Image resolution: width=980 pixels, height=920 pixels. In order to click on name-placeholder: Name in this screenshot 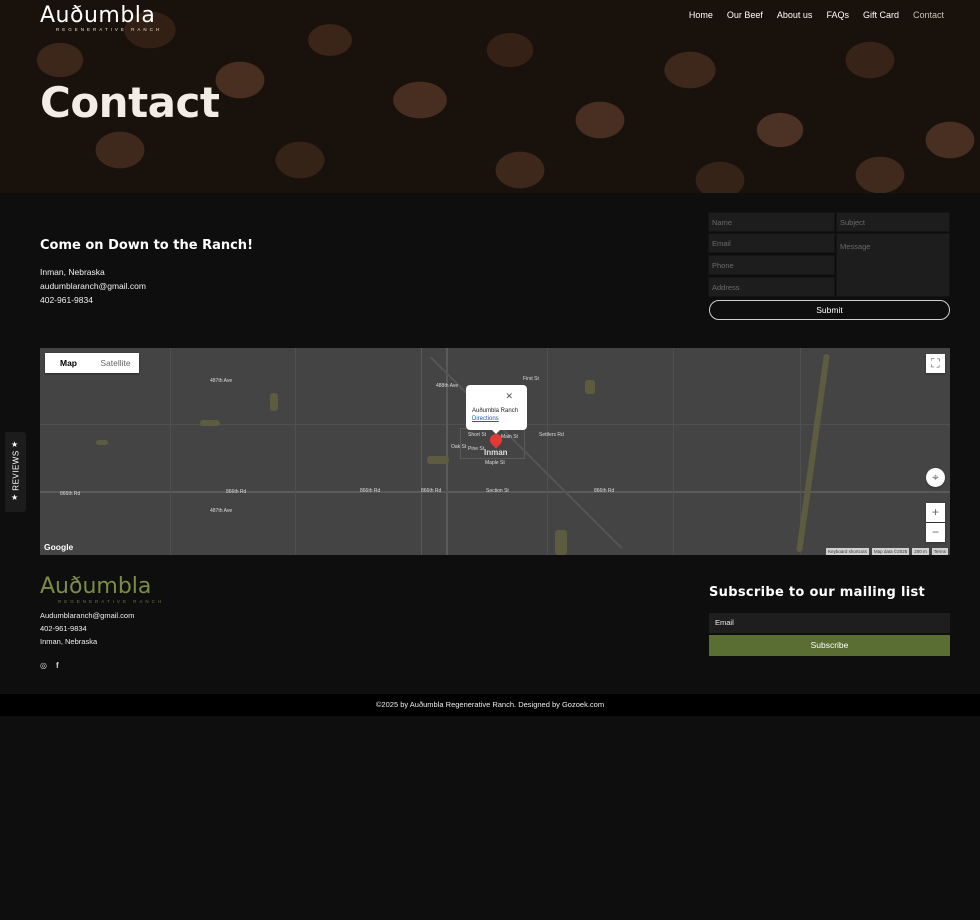, I will do `click(722, 222)`.